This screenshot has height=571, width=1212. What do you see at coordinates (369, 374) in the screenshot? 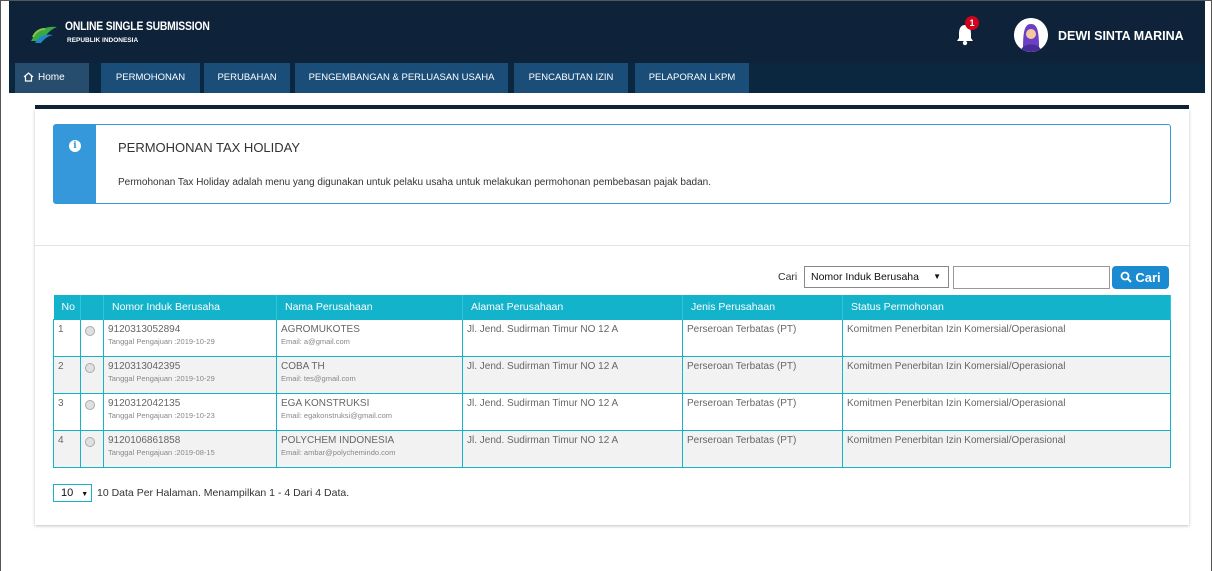
I see `cell-nama: COBA TH Email: tes@gmail.com` at bounding box center [369, 374].